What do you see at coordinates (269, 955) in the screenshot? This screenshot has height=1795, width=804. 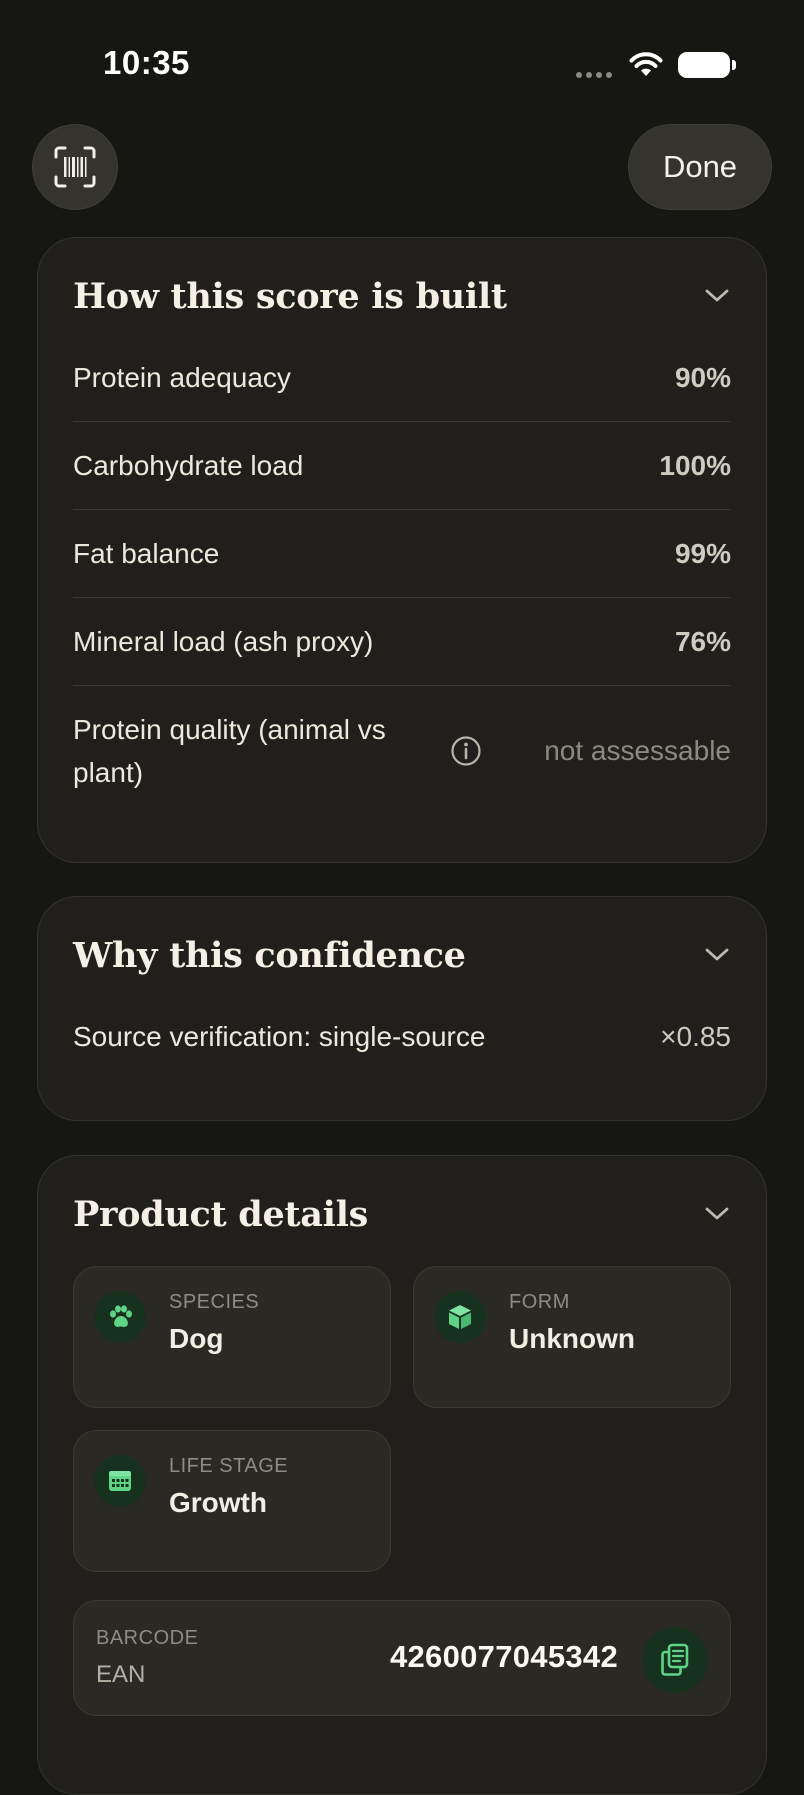 I see `confidence-card-title: Why this confidence` at bounding box center [269, 955].